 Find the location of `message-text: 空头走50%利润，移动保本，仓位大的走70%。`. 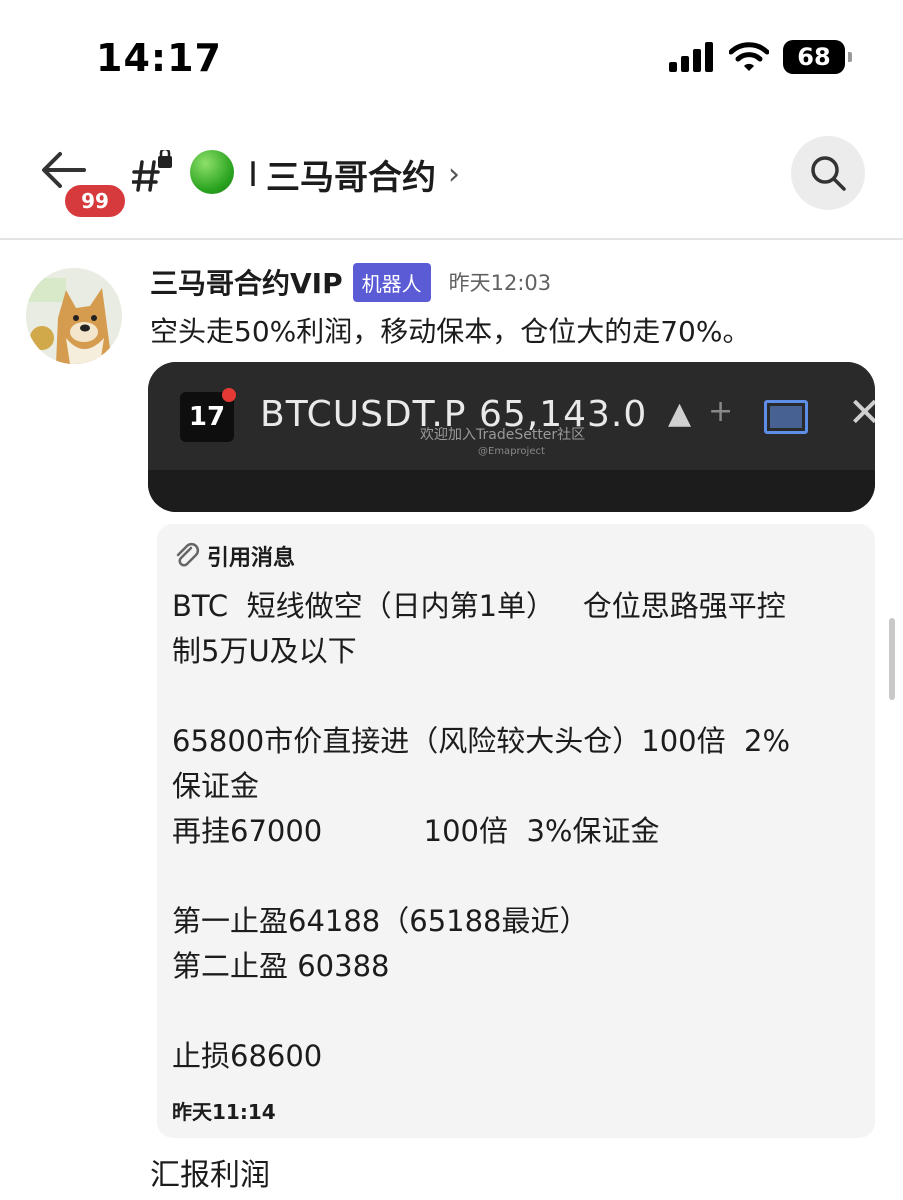

message-text: 空头走50%利润，移动保本，仓位大的走70%。 is located at coordinates (450, 331).